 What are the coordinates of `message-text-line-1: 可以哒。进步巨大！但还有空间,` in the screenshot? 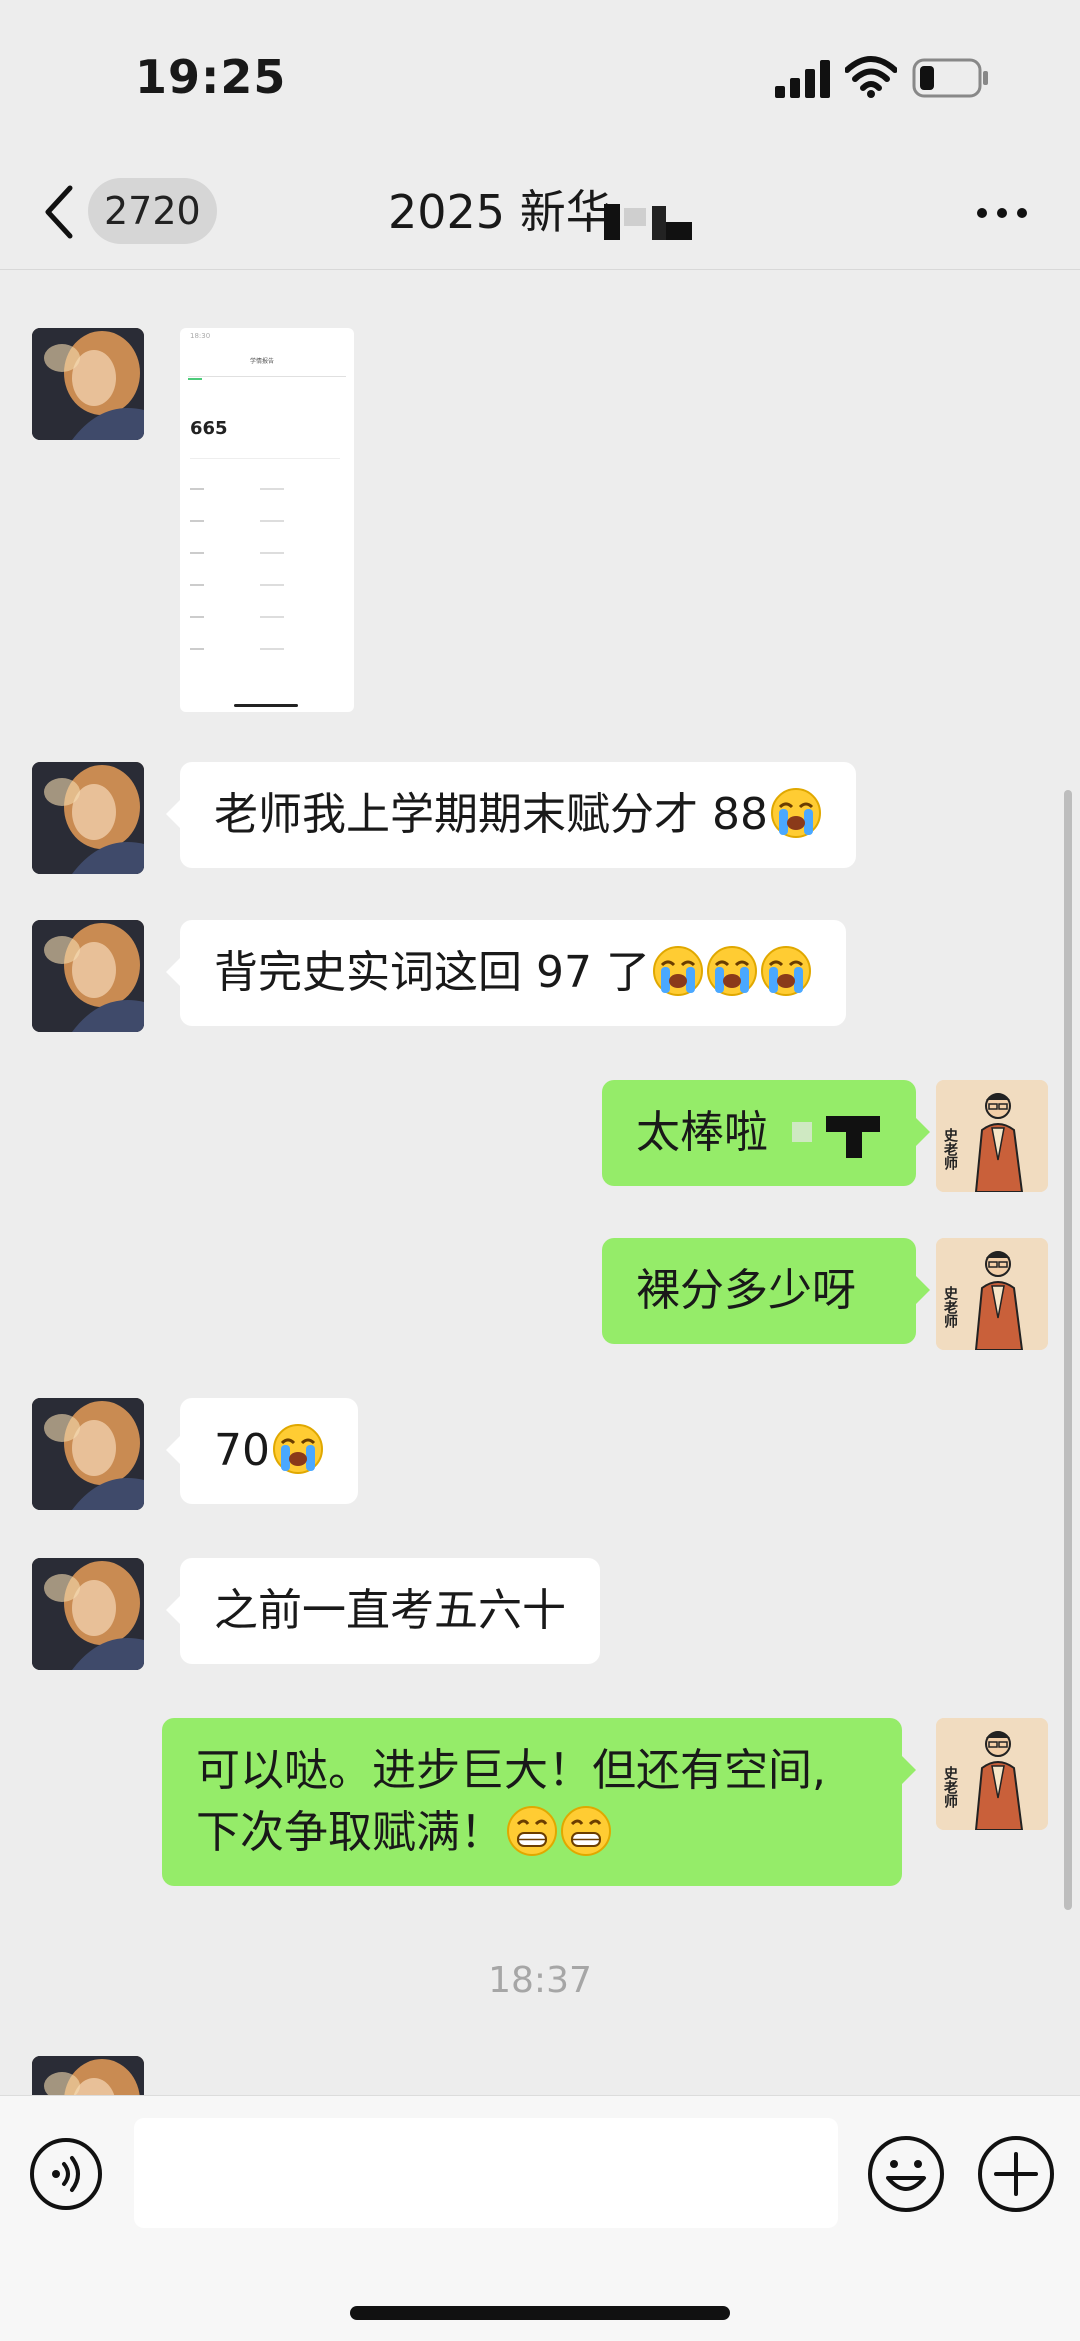 It's located at (511, 1770).